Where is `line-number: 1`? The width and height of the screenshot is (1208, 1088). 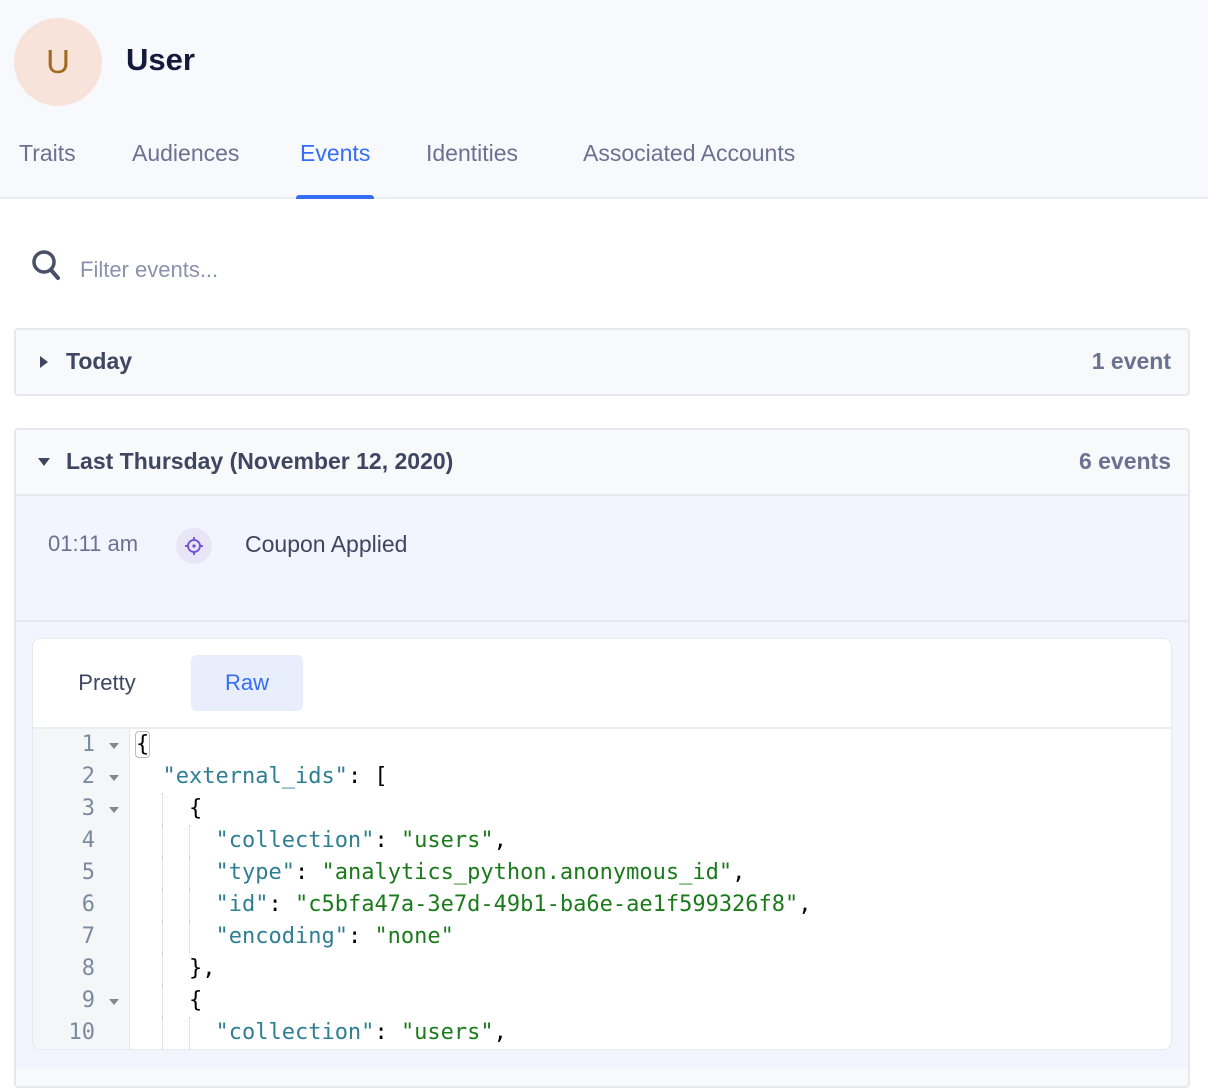 line-number: 1 is located at coordinates (81, 745).